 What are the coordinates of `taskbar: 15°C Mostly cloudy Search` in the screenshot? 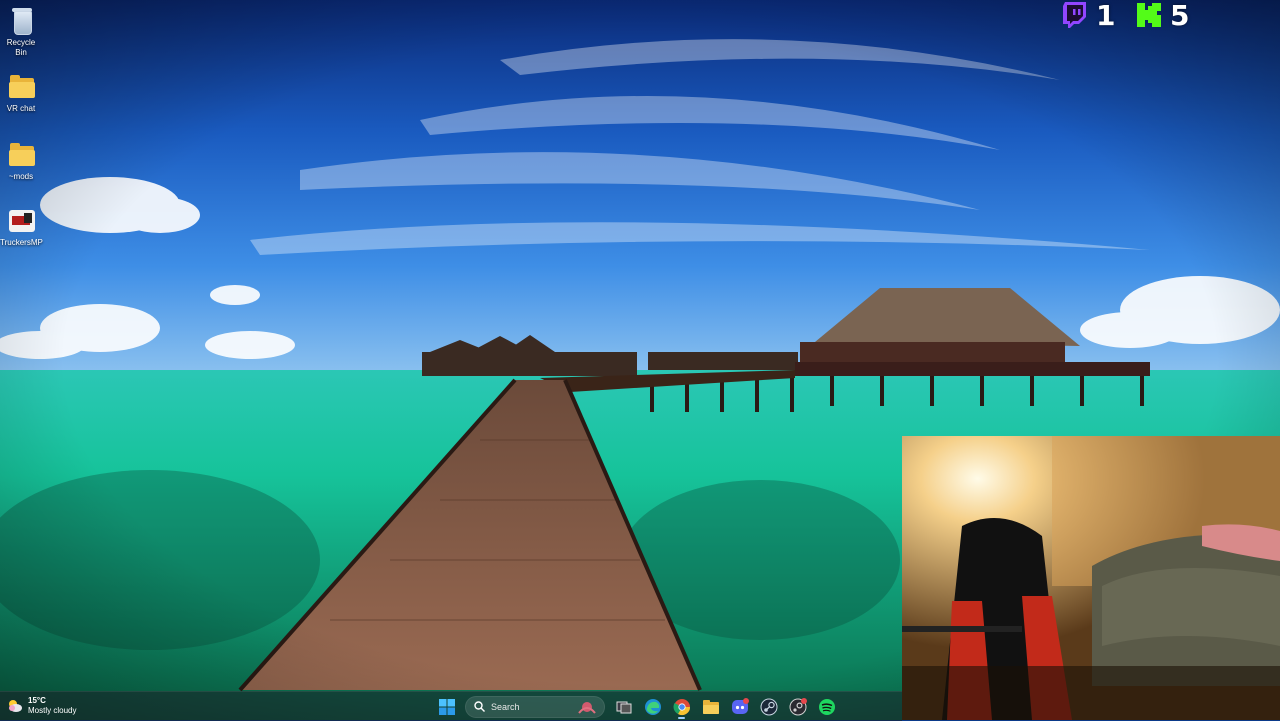 It's located at (451, 706).